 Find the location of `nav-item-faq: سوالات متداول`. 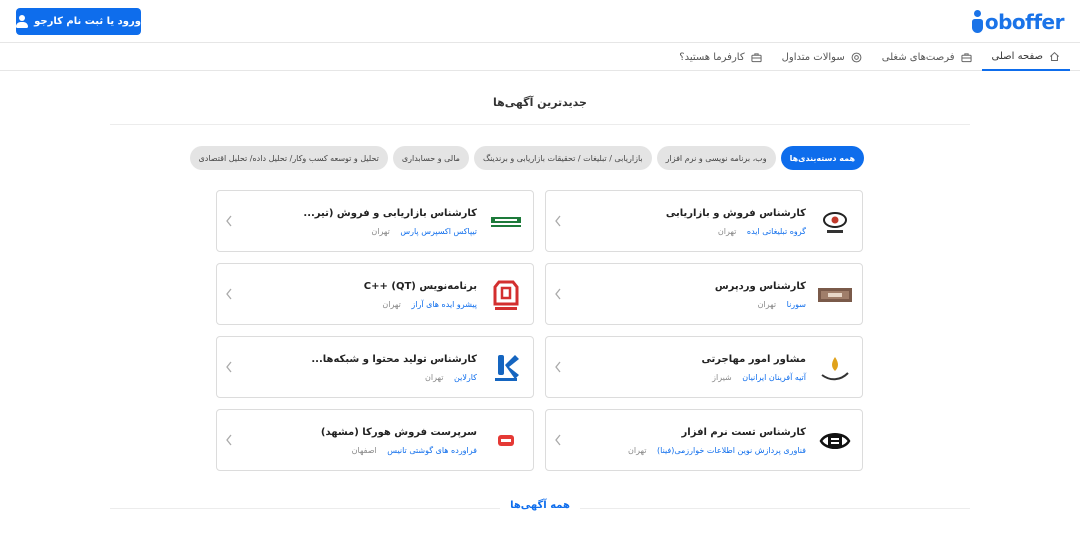

nav-item-faq: سوالات متداول is located at coordinates (822, 57).